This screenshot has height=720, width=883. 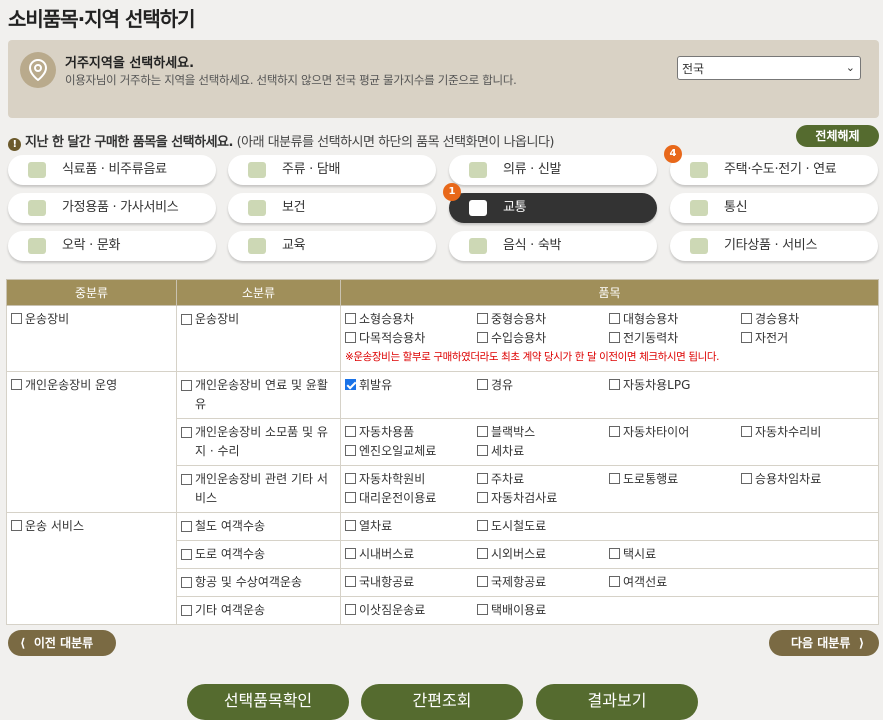 What do you see at coordinates (411, 554) in the screenshot?
I see `item-option: 시내버스료` at bounding box center [411, 554].